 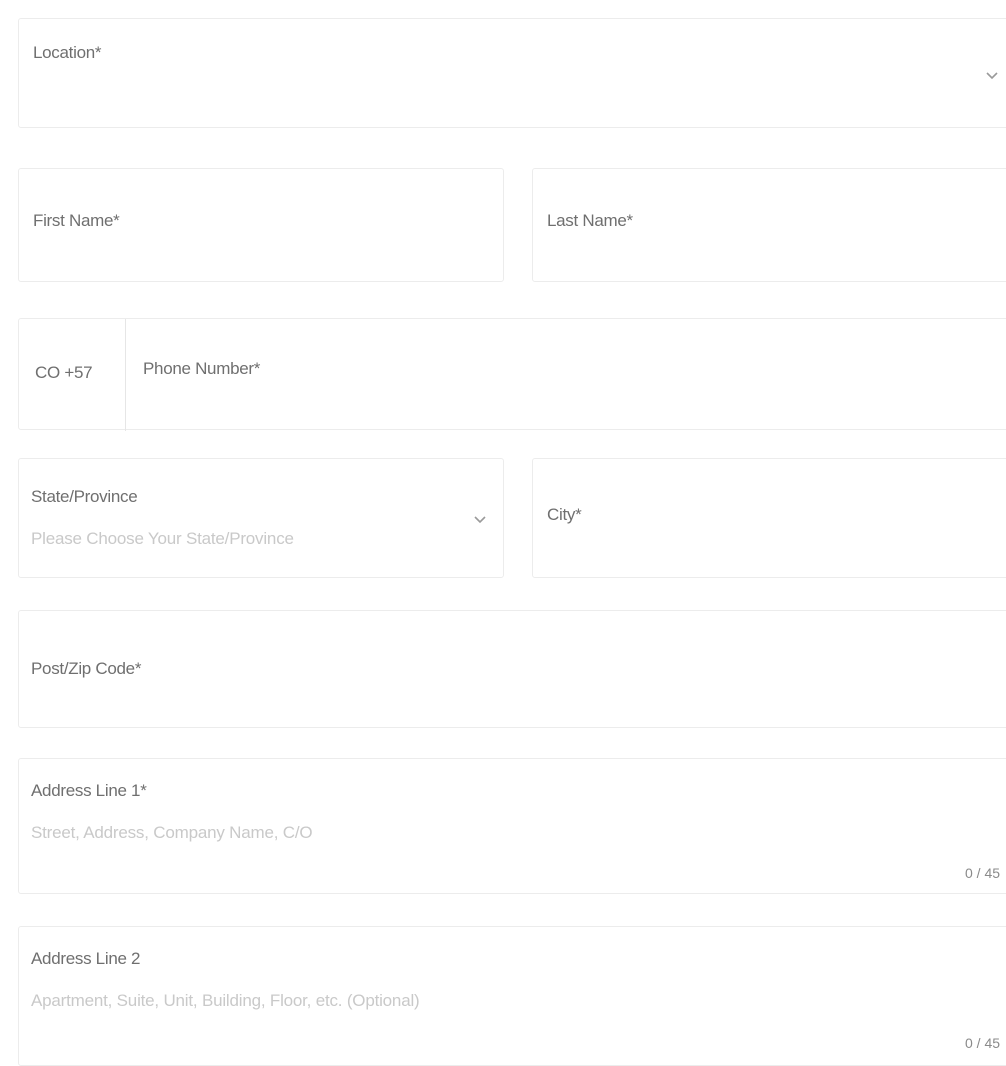 What do you see at coordinates (261, 225) in the screenshot?
I see `first-name-field: First Name*` at bounding box center [261, 225].